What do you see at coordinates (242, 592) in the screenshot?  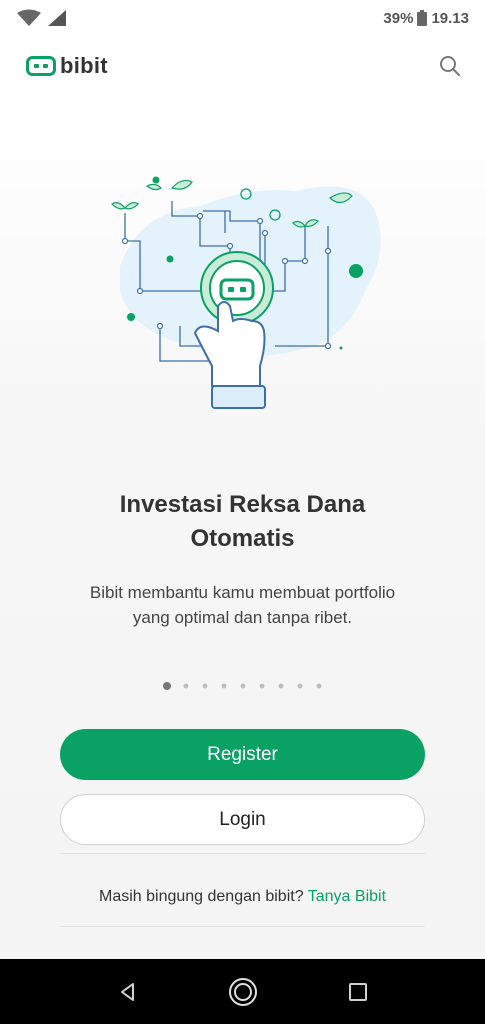 I see `slide-desc-line1: Bibit membantu kamu membuat portfolio` at bounding box center [242, 592].